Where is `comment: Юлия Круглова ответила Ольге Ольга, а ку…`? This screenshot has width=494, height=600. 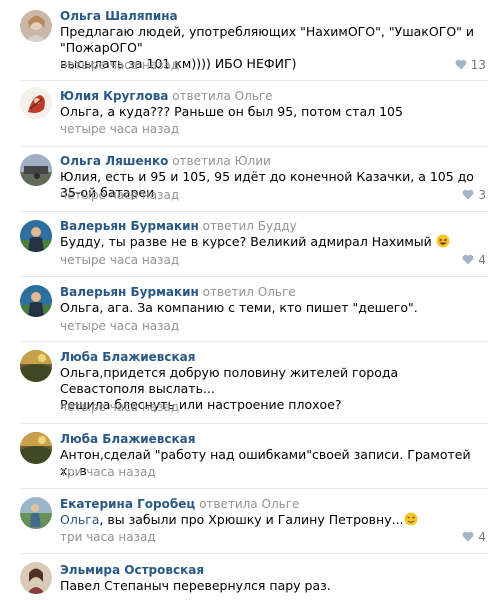 comment: Юлия Круглова ответила Ольге Ольга, а ку… is located at coordinates (247, 114).